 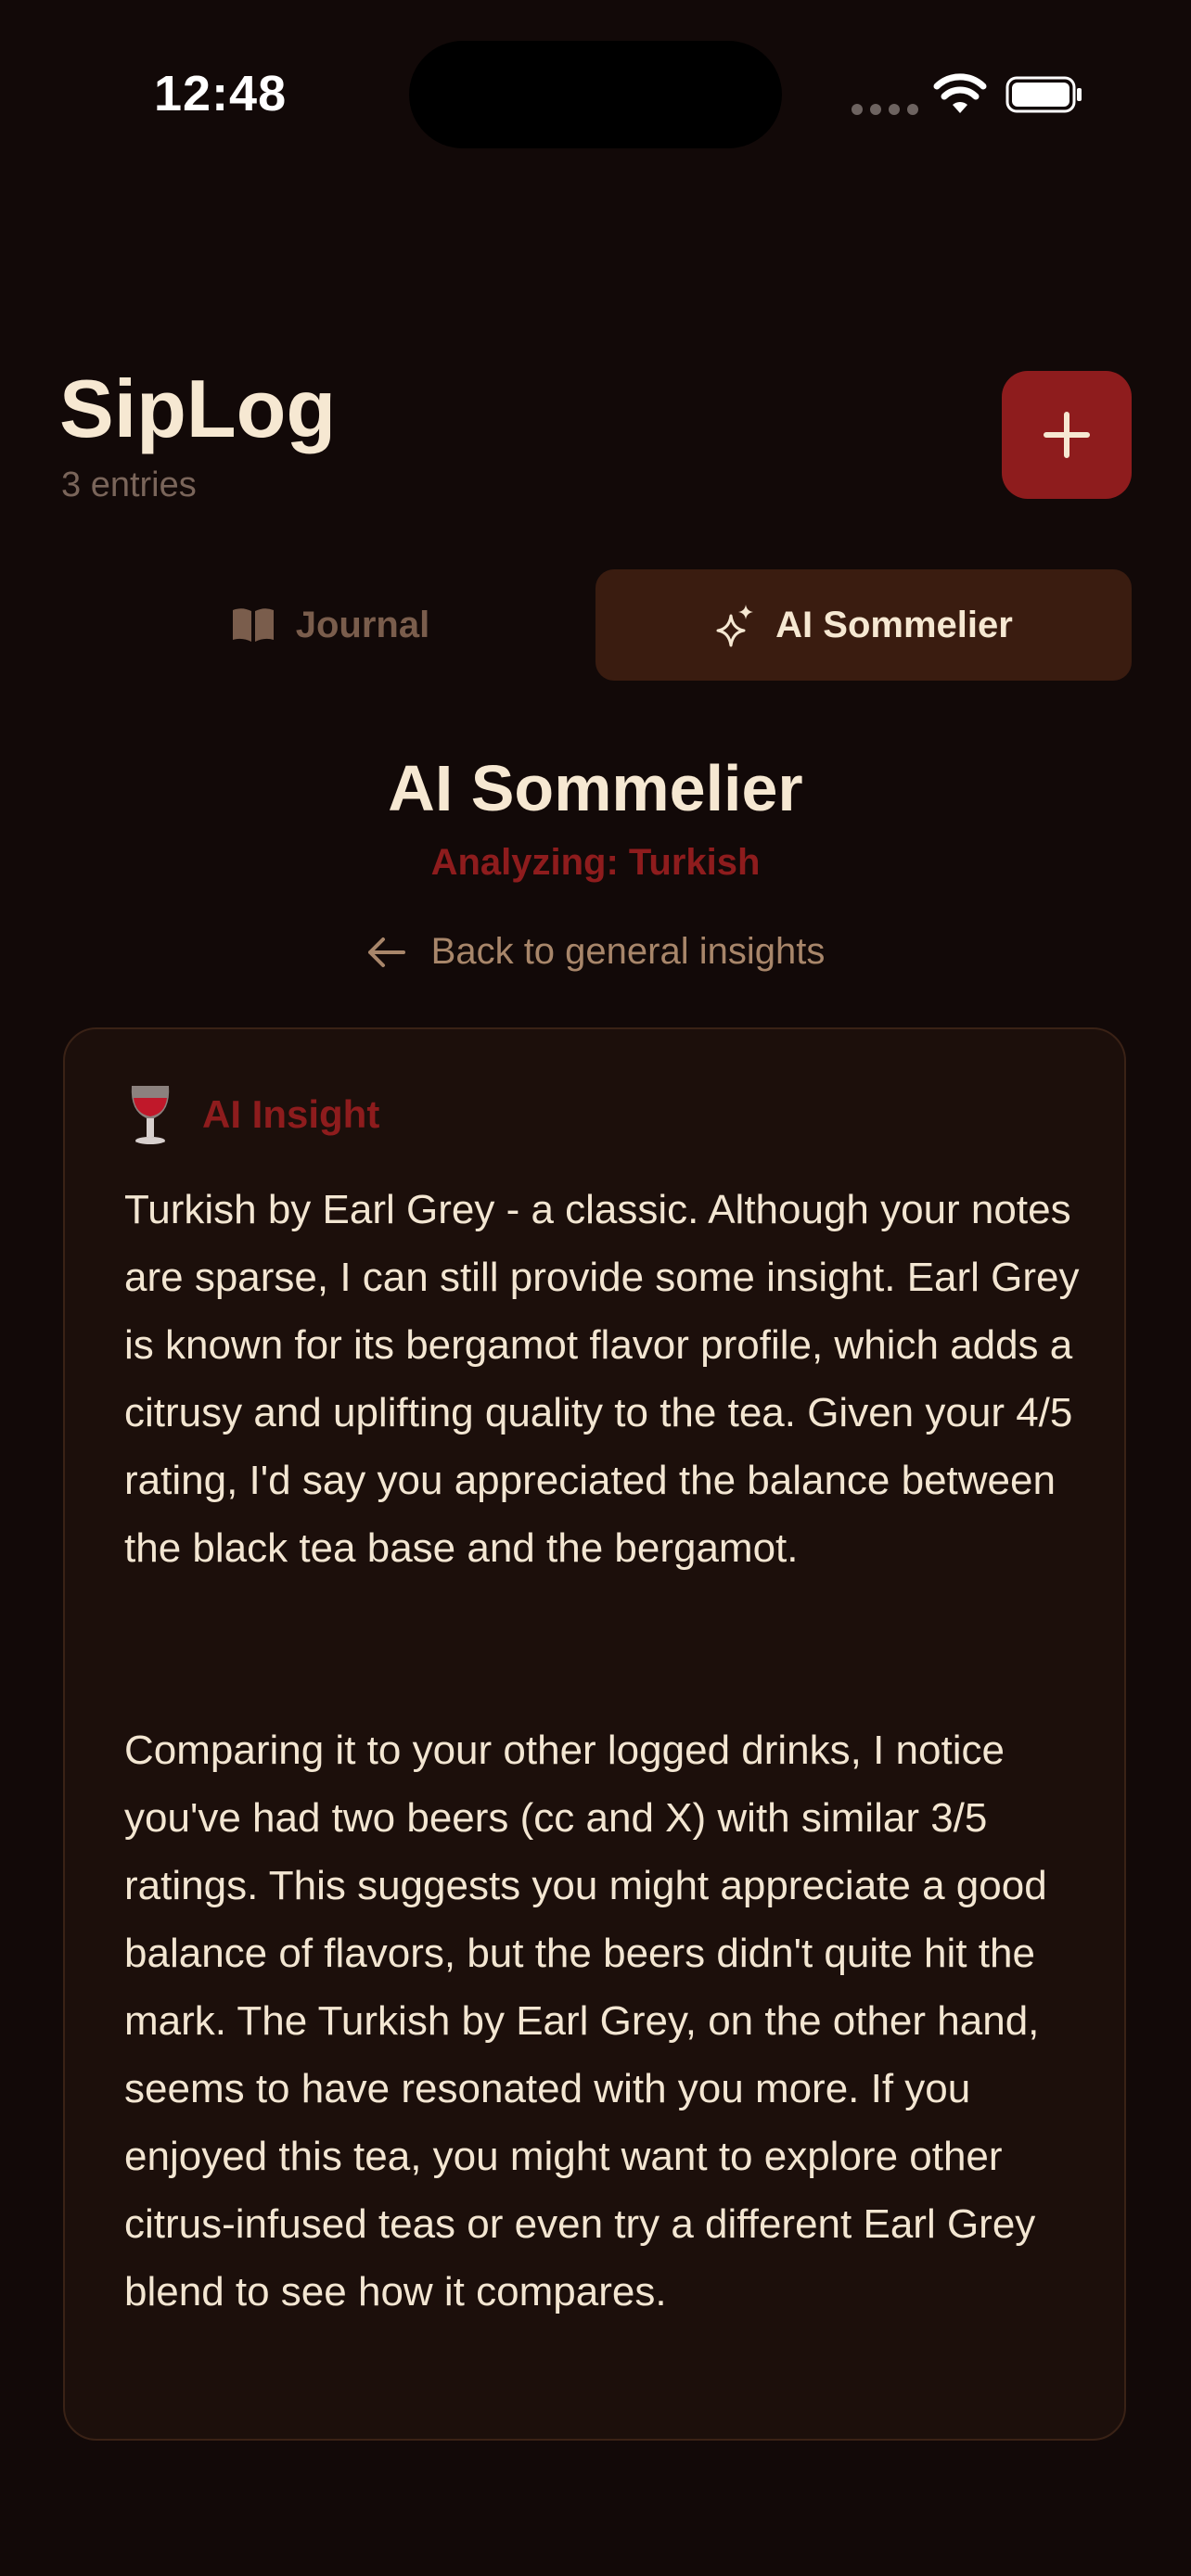 I want to click on arrow-left-icon, so click(x=386, y=952).